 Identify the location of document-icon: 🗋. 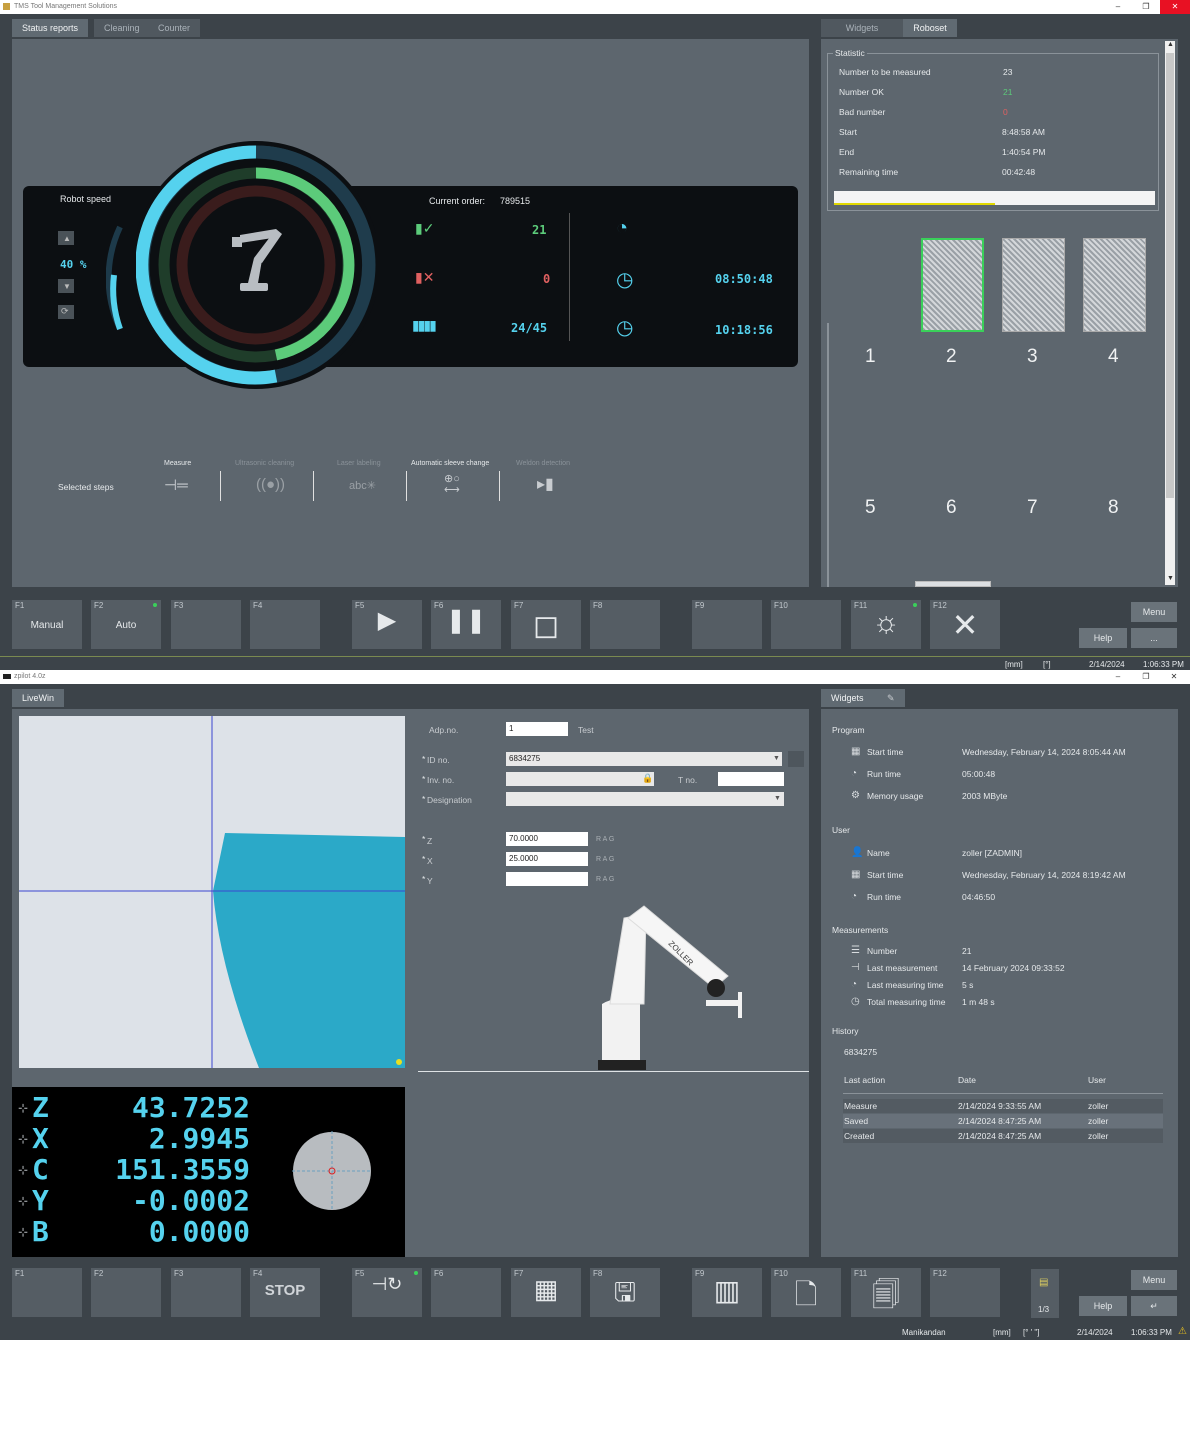
(806, 1294).